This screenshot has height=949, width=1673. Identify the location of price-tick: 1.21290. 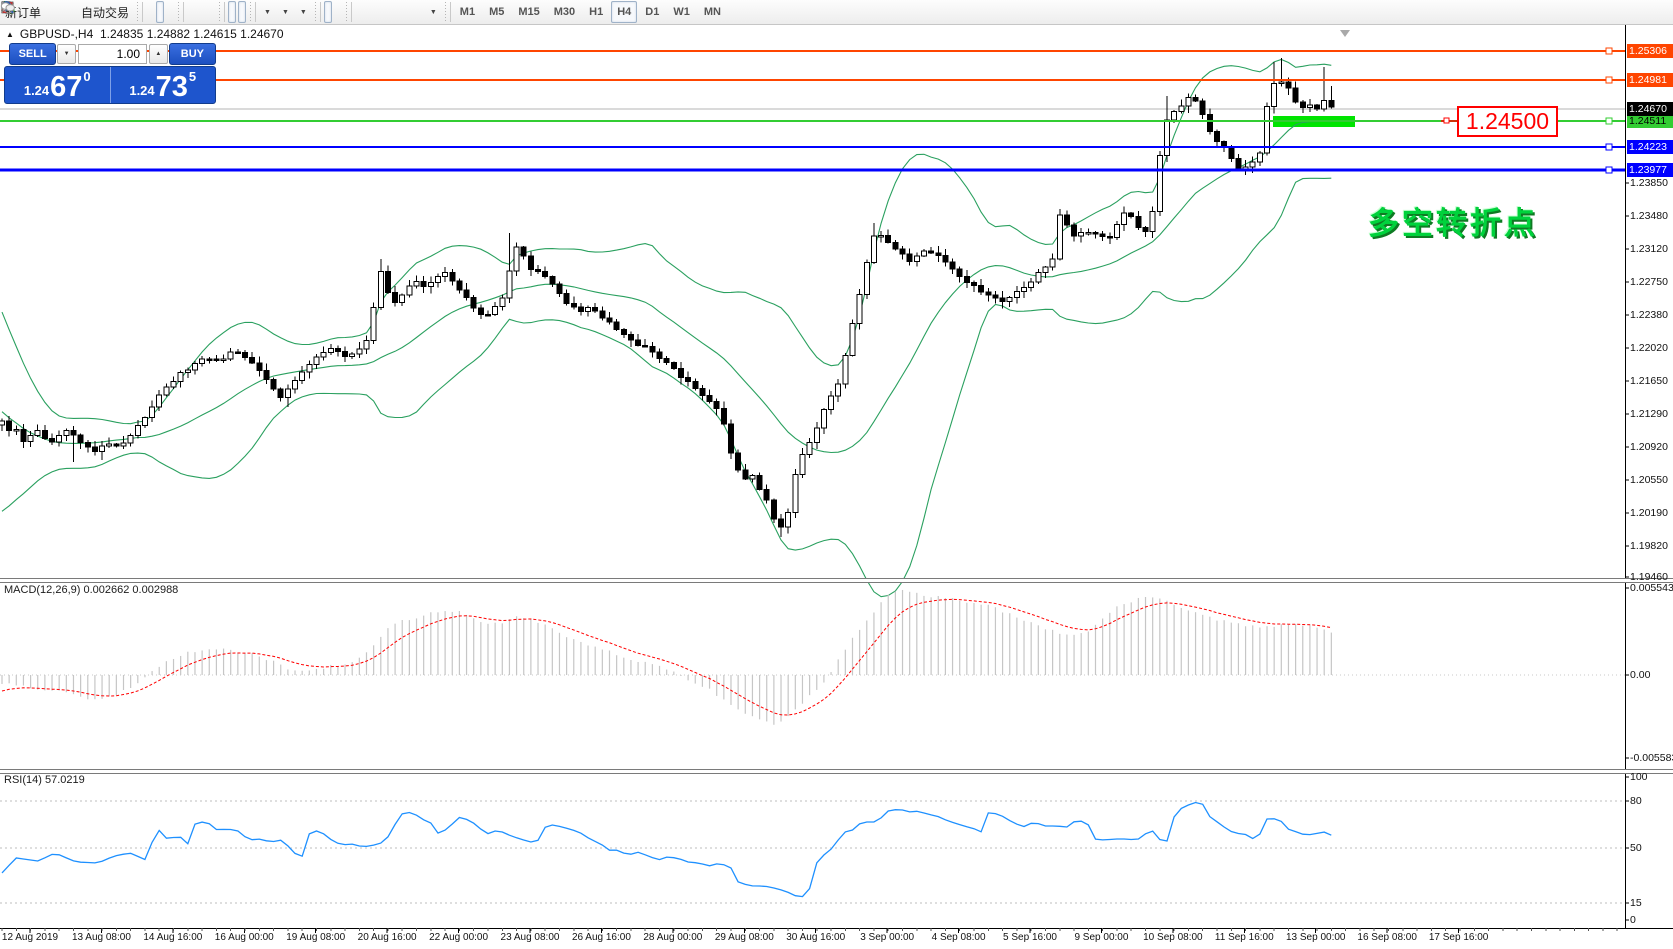
(1649, 414).